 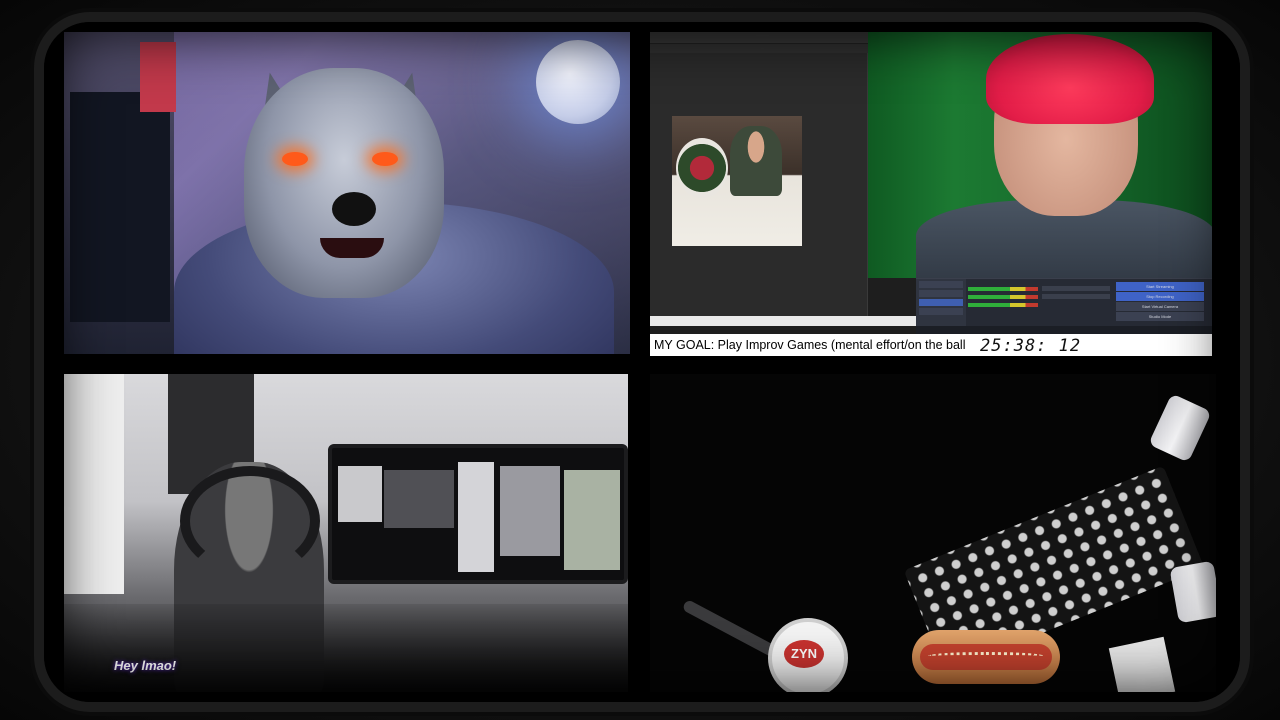 What do you see at coordinates (158, 77) in the screenshot?
I see `red-flag` at bounding box center [158, 77].